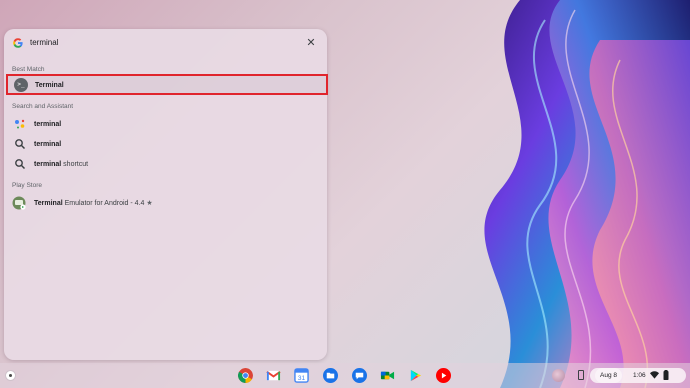 This screenshot has height=388, width=690. Describe the element at coordinates (61, 164) in the screenshot. I see `result-title: terminal shortcut` at that location.